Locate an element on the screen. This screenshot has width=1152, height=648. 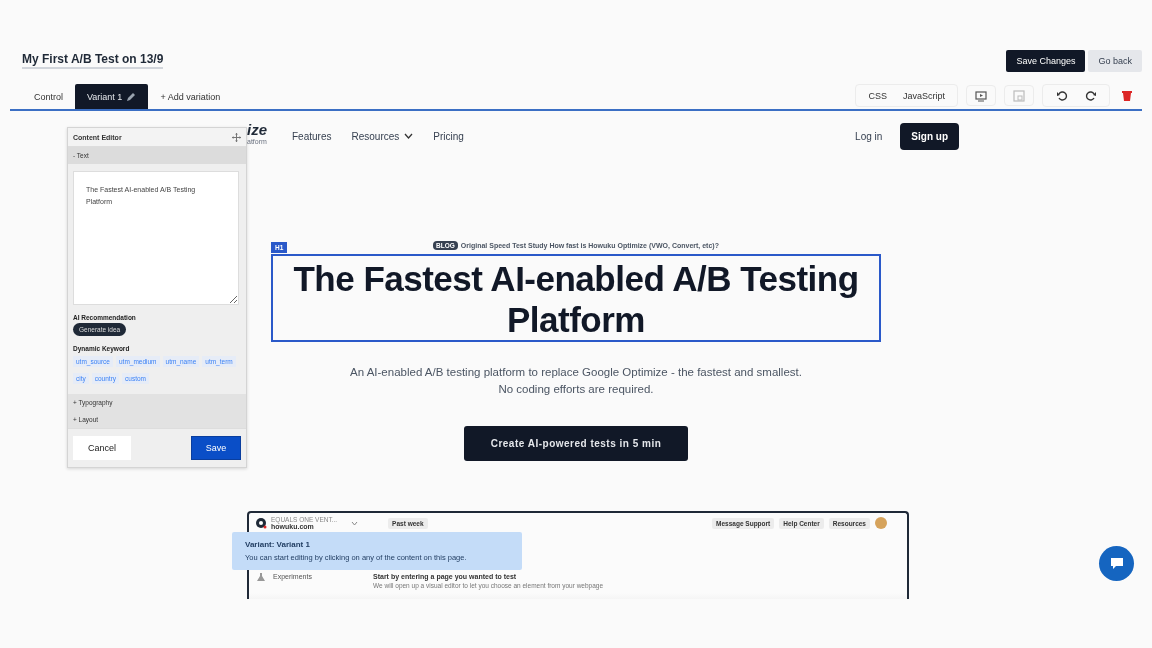
save-changes-button: Save Changes is located at coordinates (1046, 60).